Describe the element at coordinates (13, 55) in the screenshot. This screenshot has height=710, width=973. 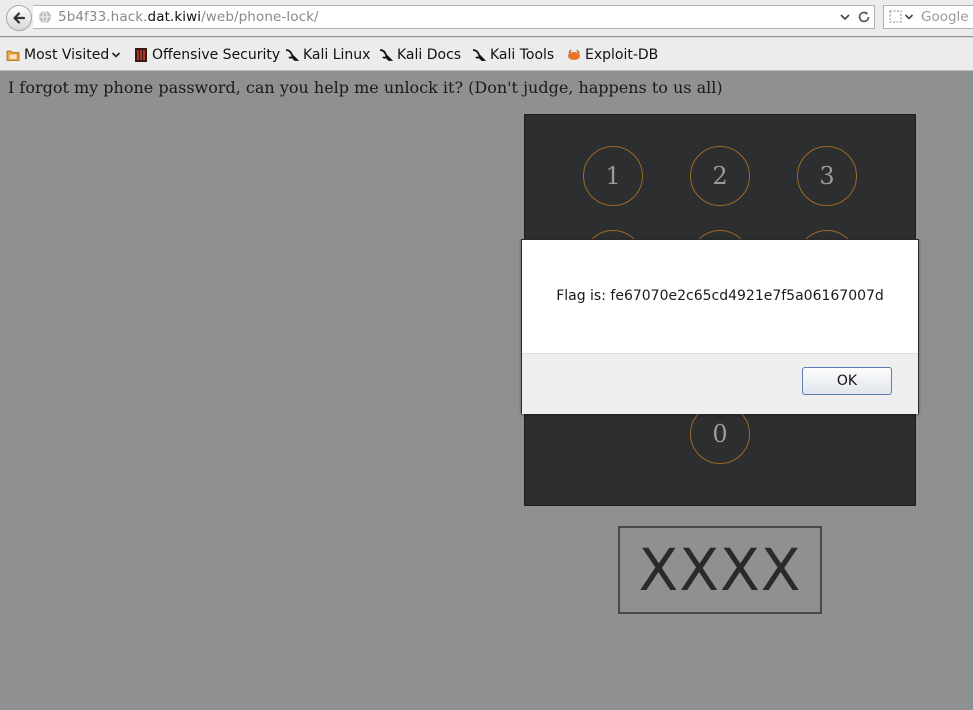
I see `folder-icon` at that location.